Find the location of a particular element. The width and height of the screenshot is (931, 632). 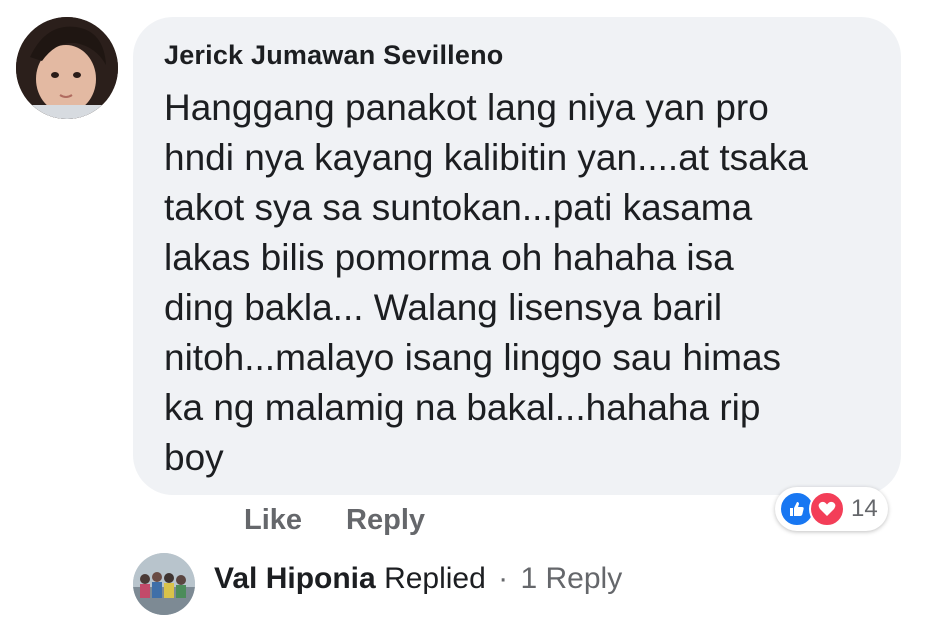

comment-line: nitoh...malayo isang linggo sau himas is located at coordinates (473, 357).